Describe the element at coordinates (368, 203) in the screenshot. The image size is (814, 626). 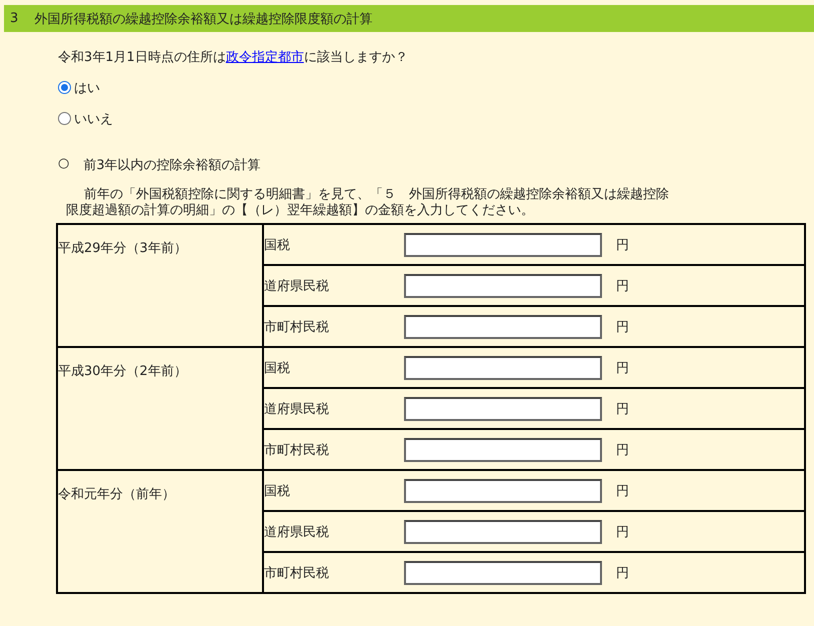
I see `instruction-text: 前年の「外国税額控除に関する明細書」を見て、「５ 外国所得税額の繰越控除余裕額又は繰越控除限度超過額の計算の明細」の【（レ）翌年繰越額】の金額を入力してください。` at that location.